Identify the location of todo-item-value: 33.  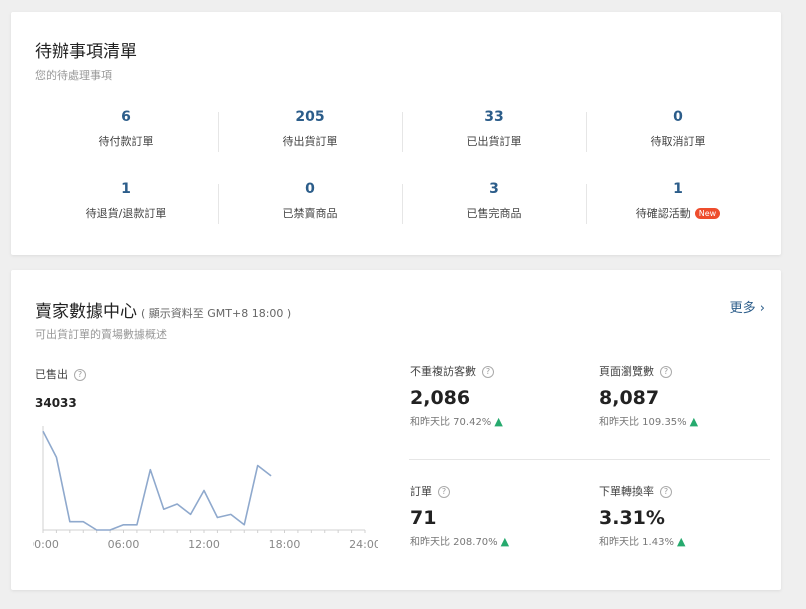
(494, 117).